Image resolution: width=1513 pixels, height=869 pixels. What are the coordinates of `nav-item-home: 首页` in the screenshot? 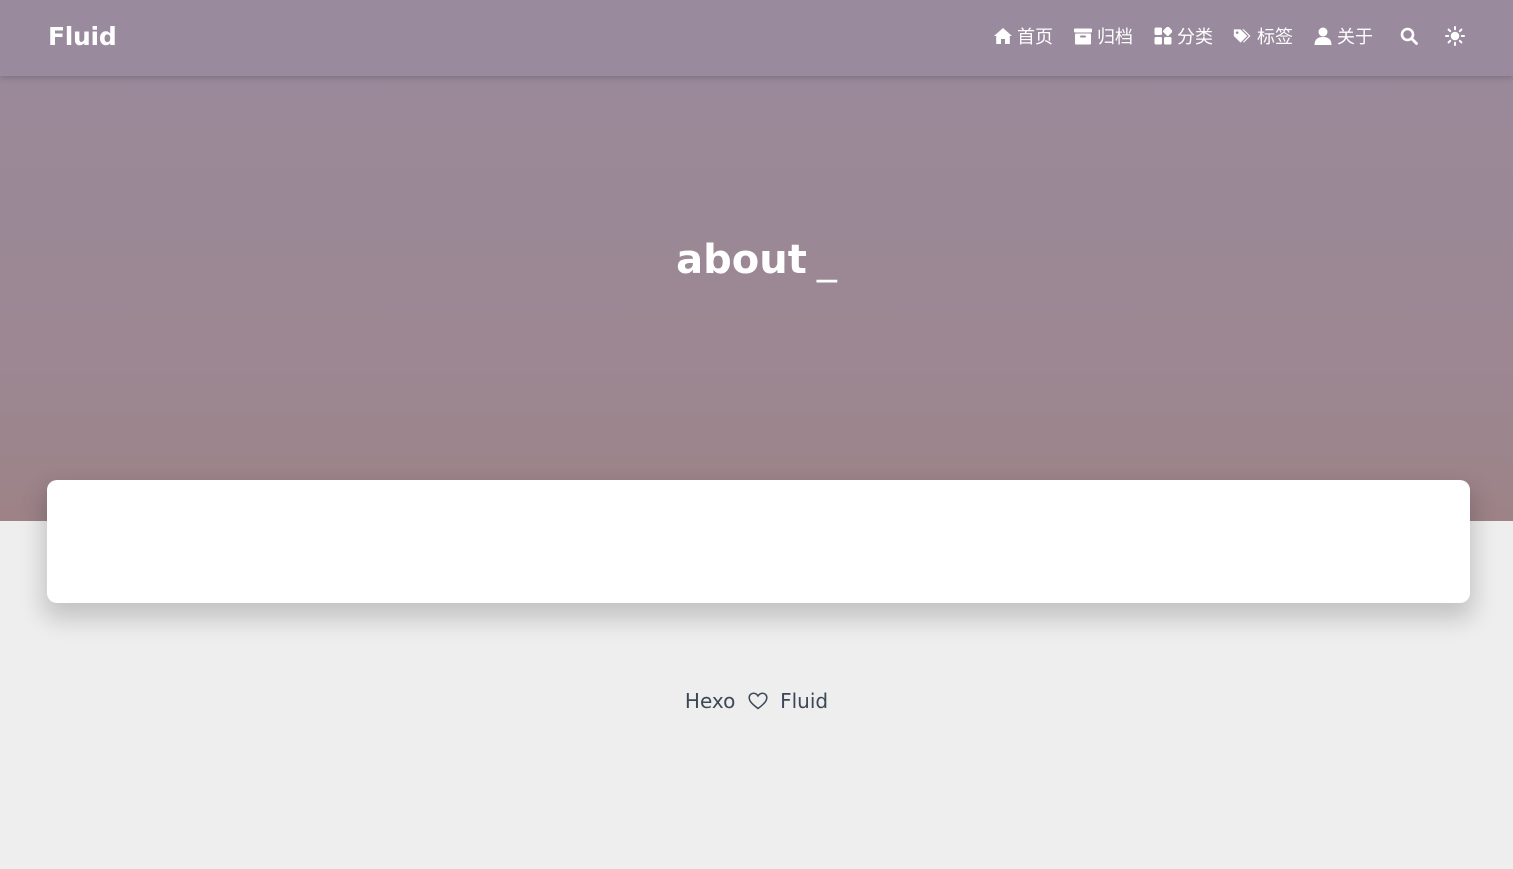 It's located at (1023, 36).